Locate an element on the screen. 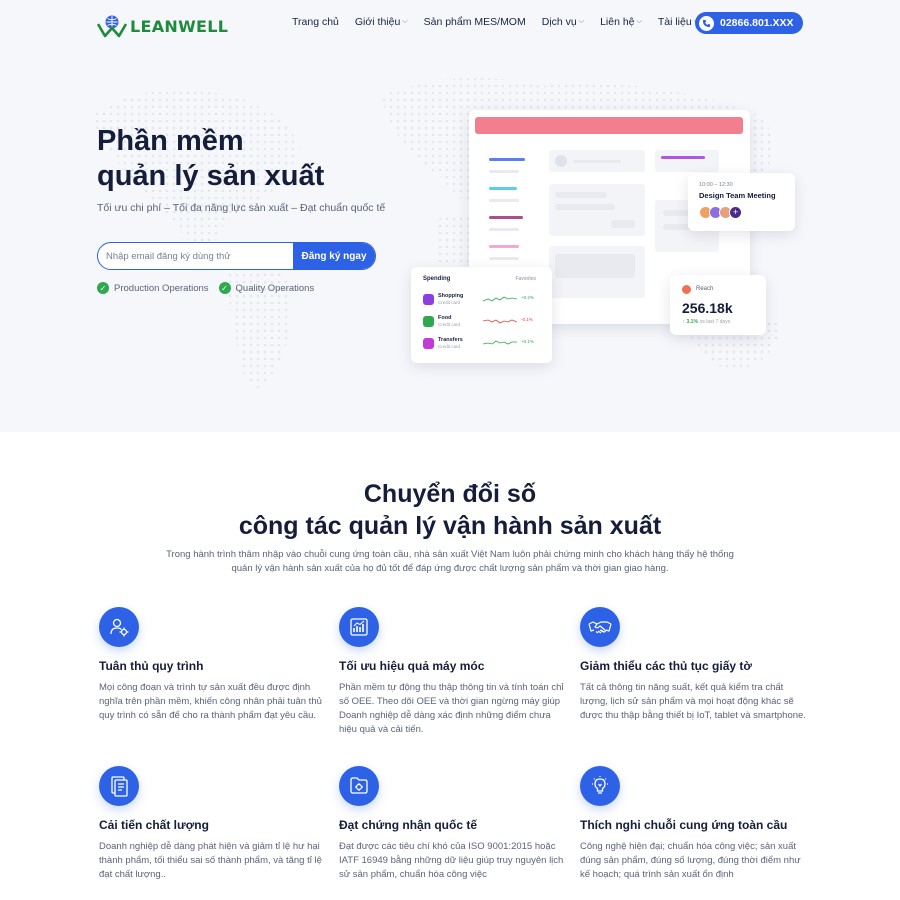  logo: LEANWELL is located at coordinates (162, 26).